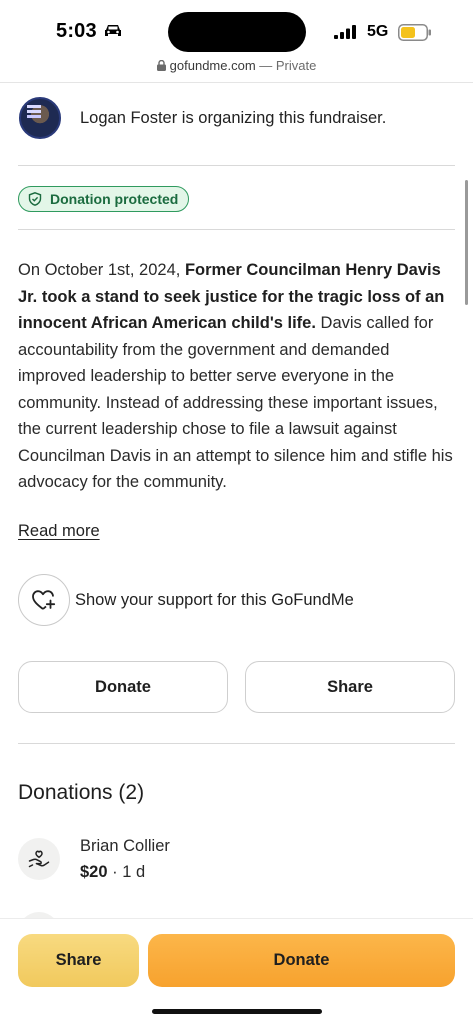 This screenshot has height=1024, width=473. I want to click on status-time: 5:03, so click(76, 31).